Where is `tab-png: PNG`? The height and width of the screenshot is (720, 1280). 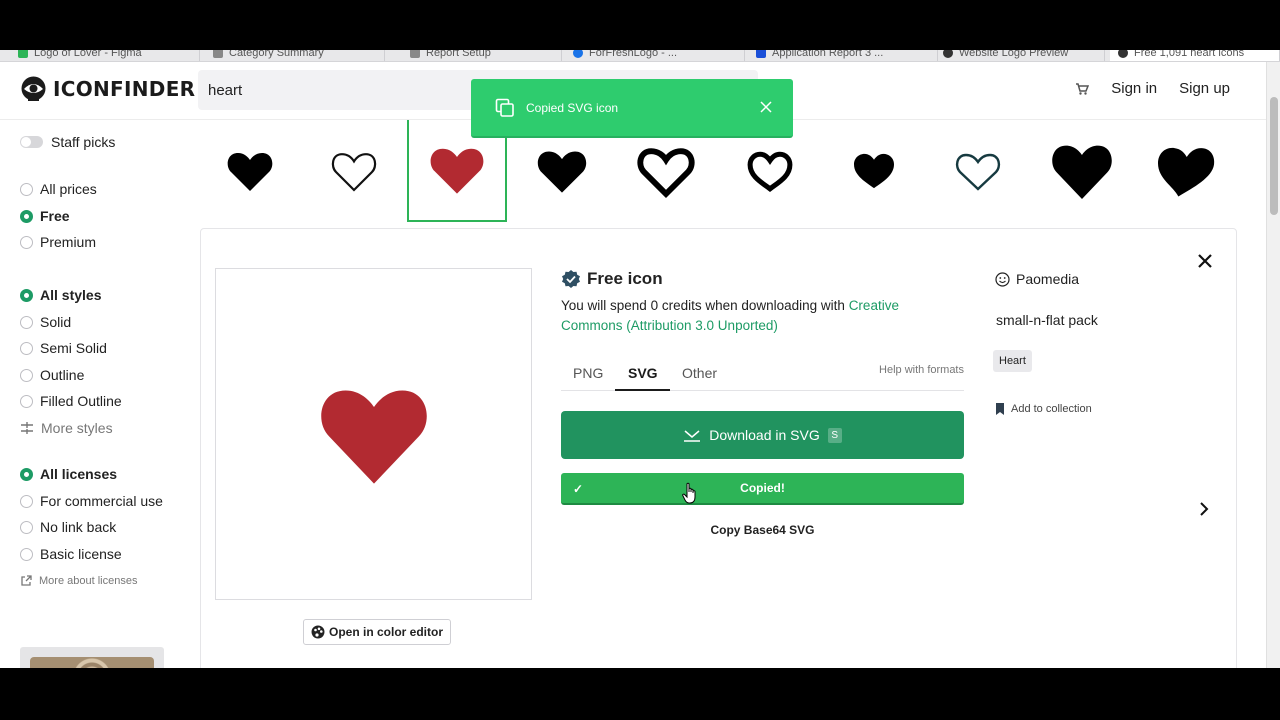 tab-png: PNG is located at coordinates (588, 373).